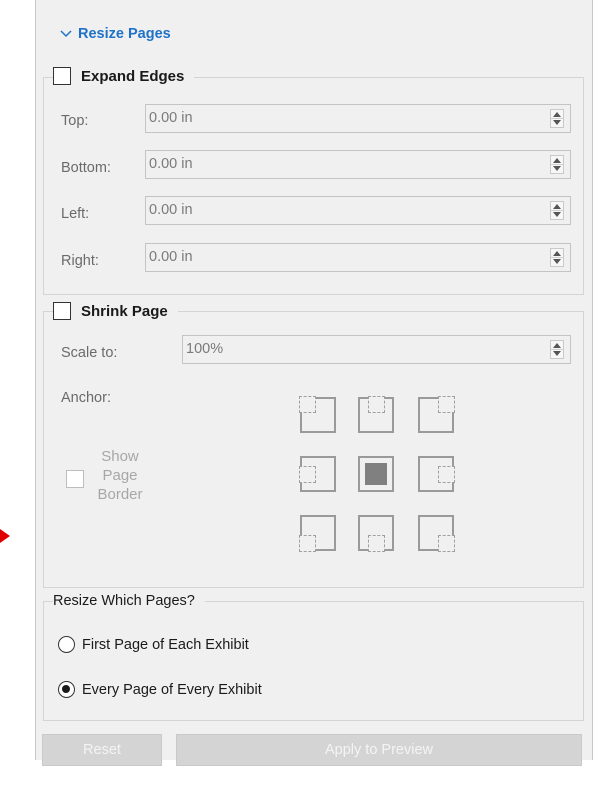  I want to click on top-label: Top:, so click(75, 121).